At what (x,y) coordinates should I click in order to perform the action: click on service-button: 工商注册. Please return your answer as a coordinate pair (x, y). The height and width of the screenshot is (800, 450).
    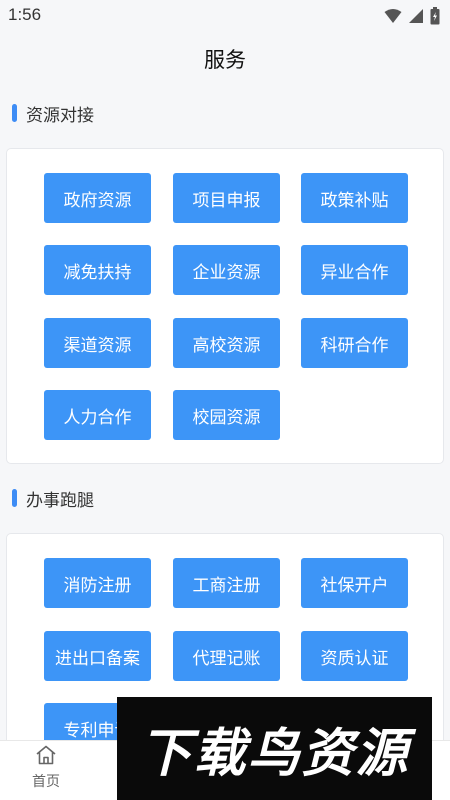
    Looking at the image, I should click on (226, 583).